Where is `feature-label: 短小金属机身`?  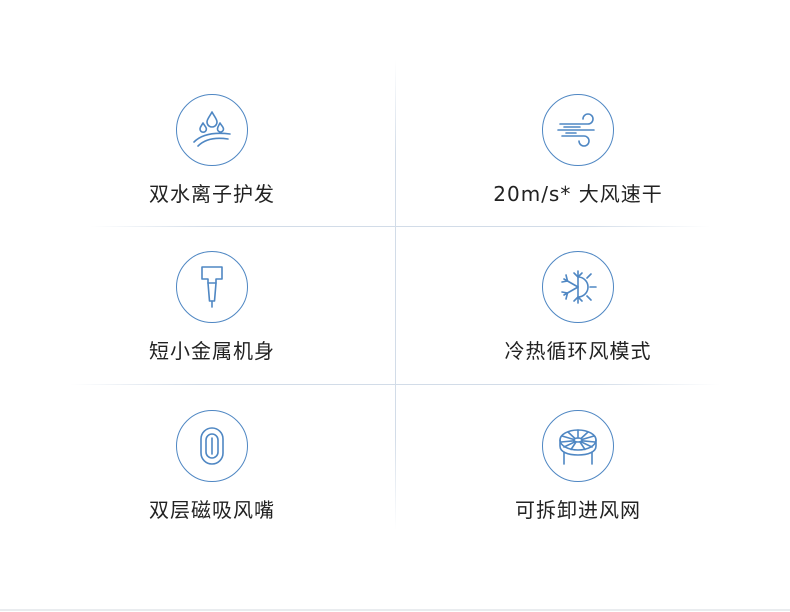
feature-label: 短小金属机身 is located at coordinates (212, 351).